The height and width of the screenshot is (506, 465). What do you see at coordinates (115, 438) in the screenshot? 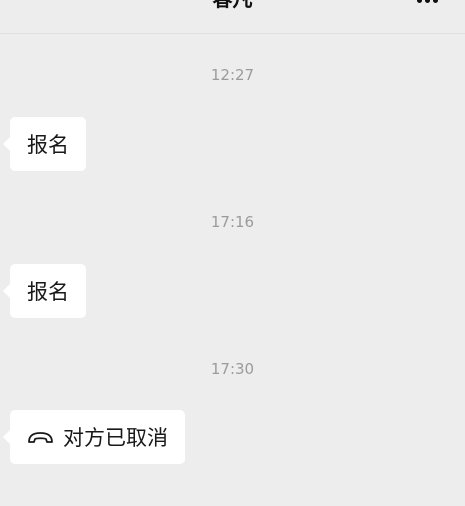
I see `message-text: 对方已取消` at bounding box center [115, 438].